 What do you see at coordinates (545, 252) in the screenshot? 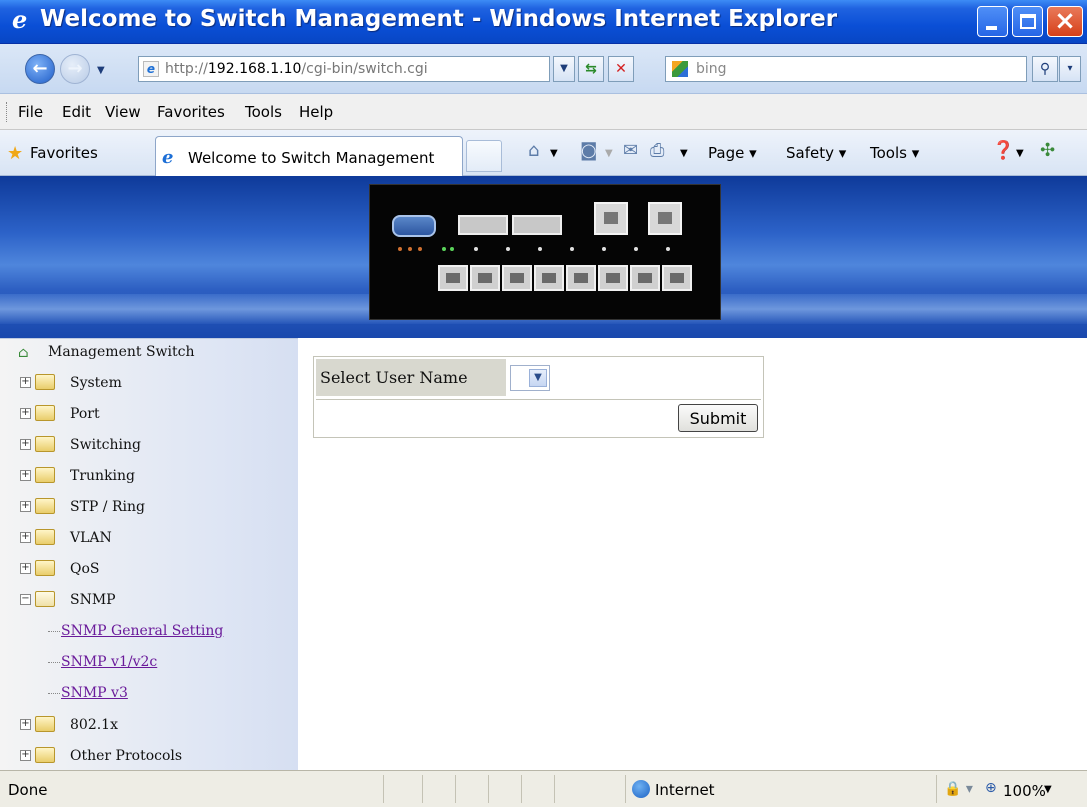
I see `switch-device-image` at bounding box center [545, 252].